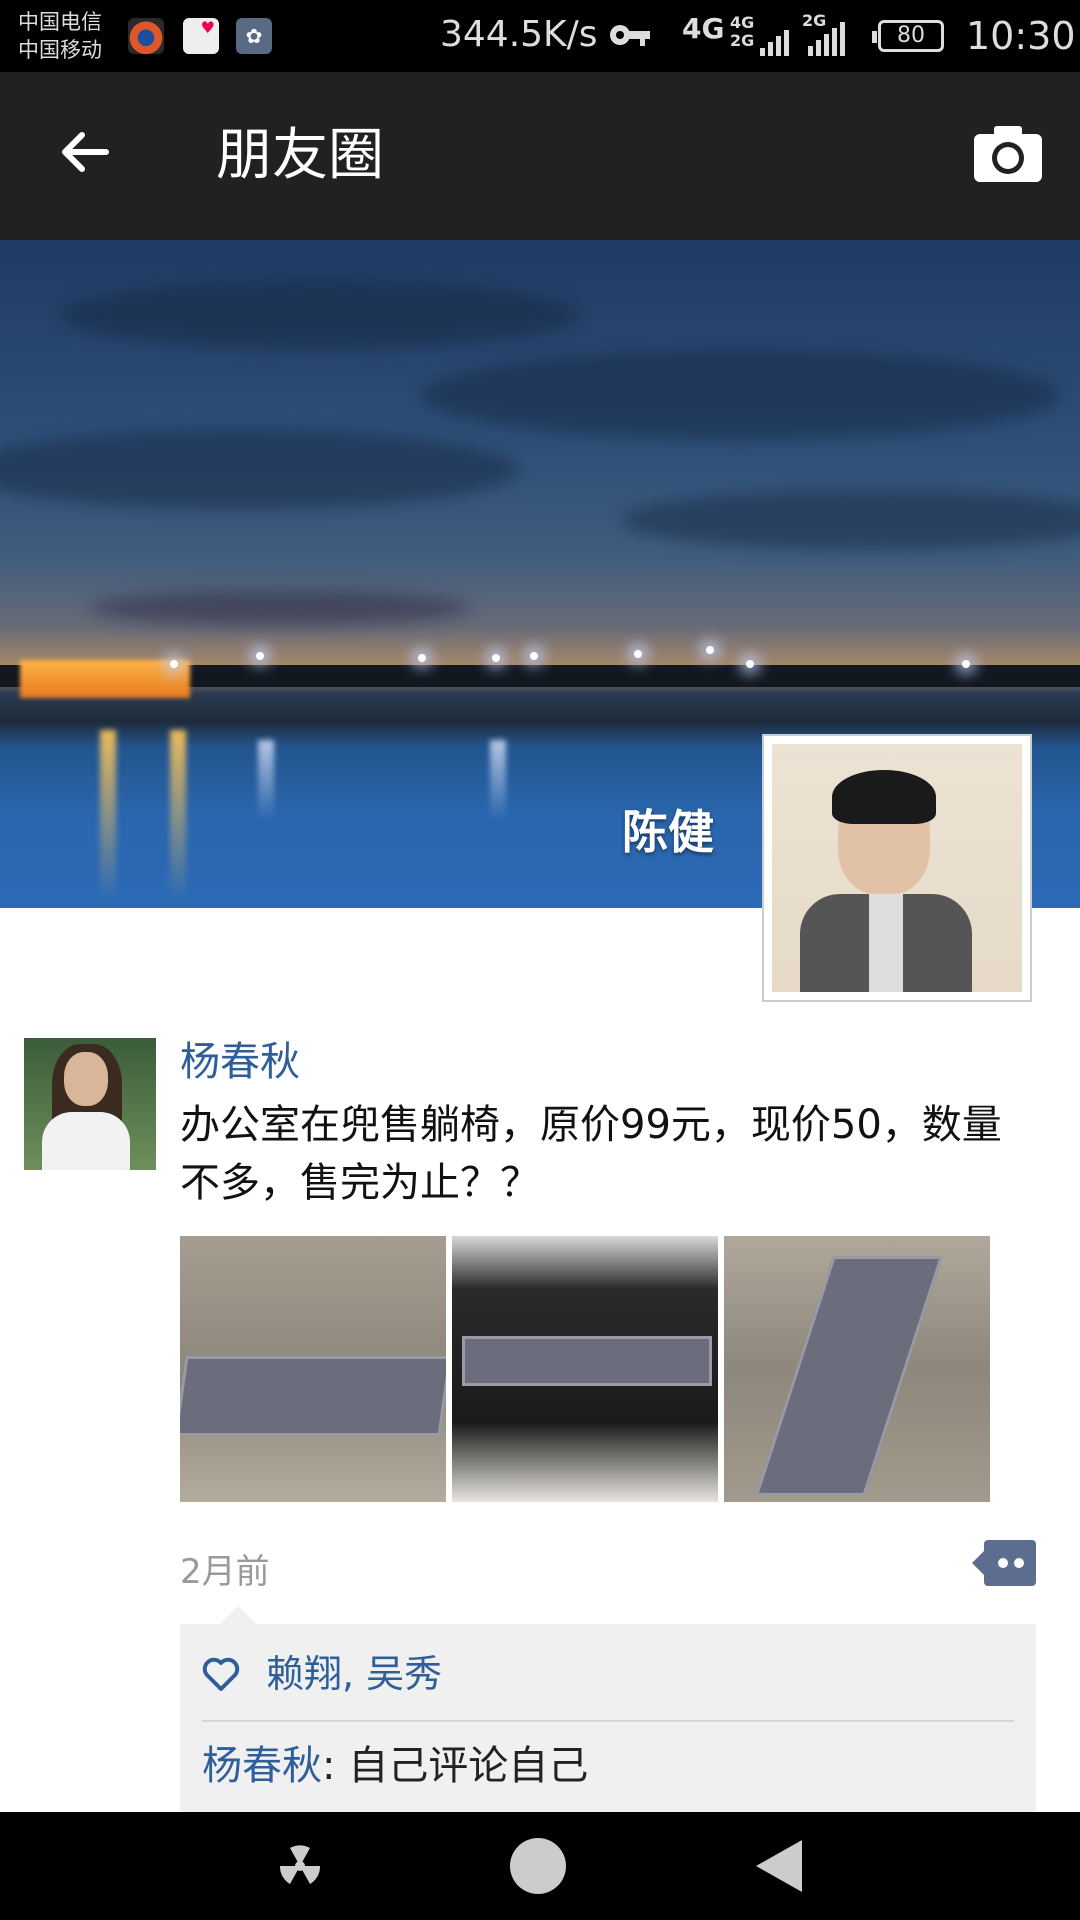 The height and width of the screenshot is (1920, 1080). Describe the element at coordinates (774, 39) in the screenshot. I see `signal-strength-icon` at that location.